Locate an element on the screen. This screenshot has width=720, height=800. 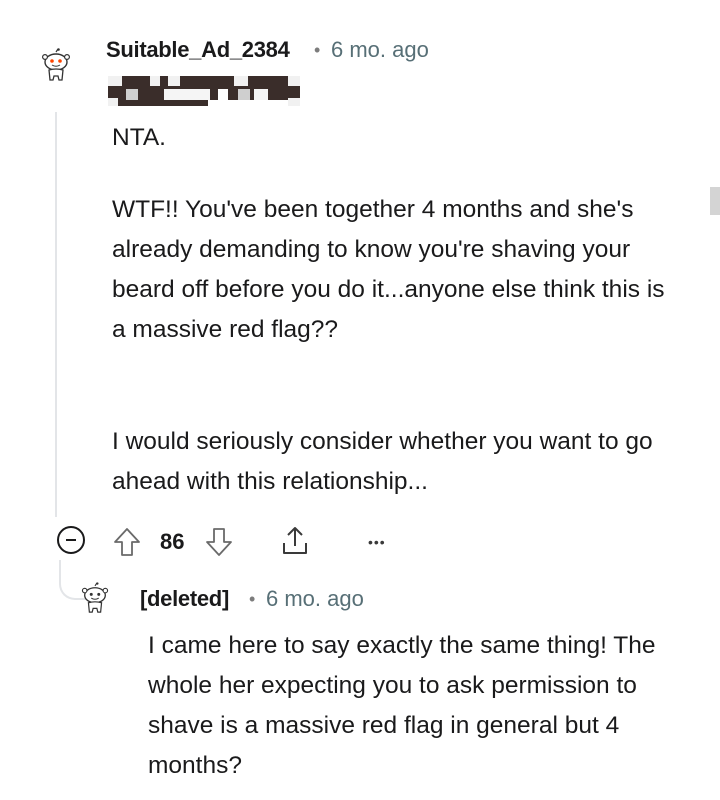
collapse-thread-button is located at coordinates (71, 540).